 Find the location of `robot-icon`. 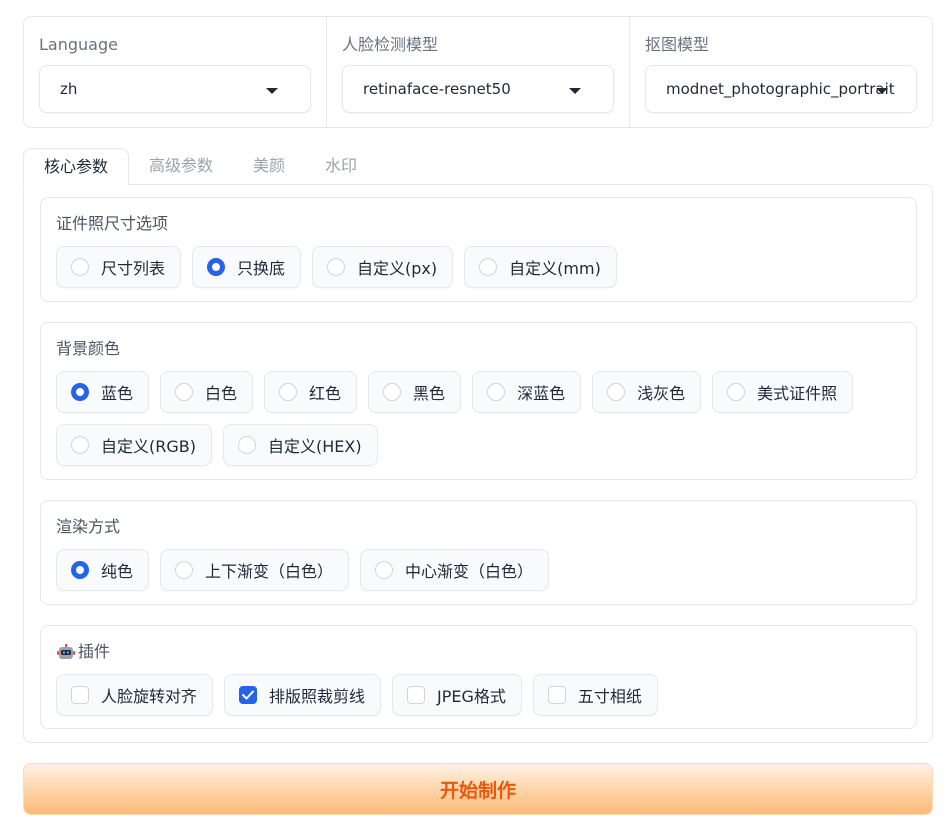

robot-icon is located at coordinates (66, 651).